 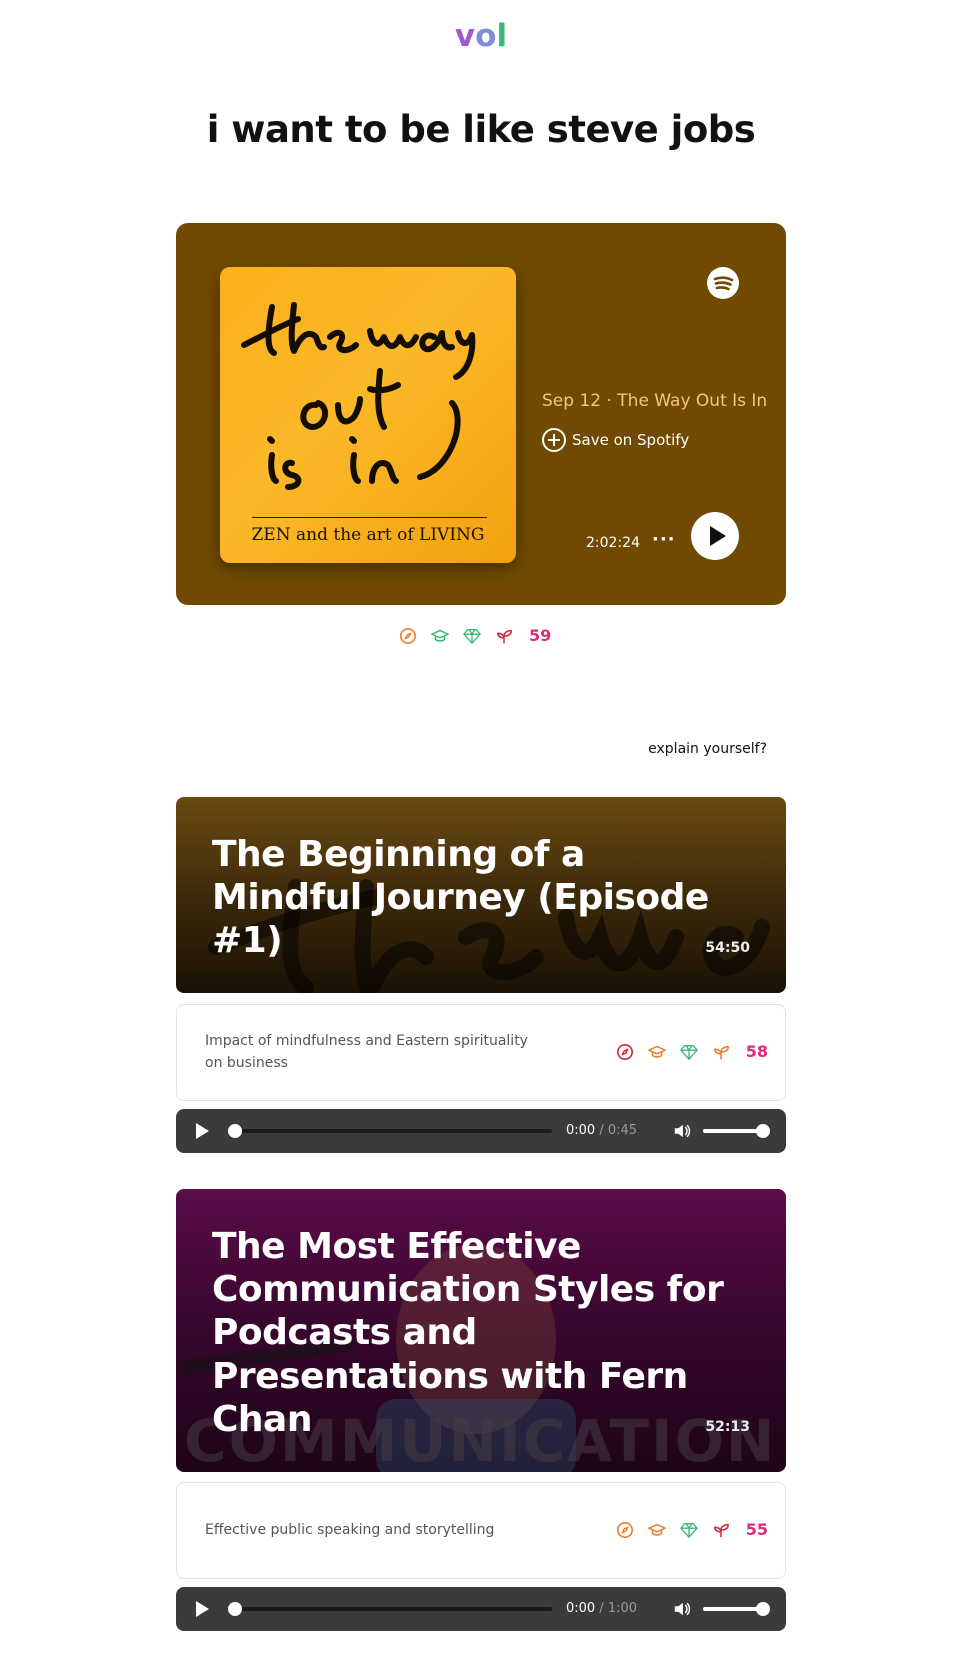 I want to click on rating-row: 58, so click(x=692, y=1051).